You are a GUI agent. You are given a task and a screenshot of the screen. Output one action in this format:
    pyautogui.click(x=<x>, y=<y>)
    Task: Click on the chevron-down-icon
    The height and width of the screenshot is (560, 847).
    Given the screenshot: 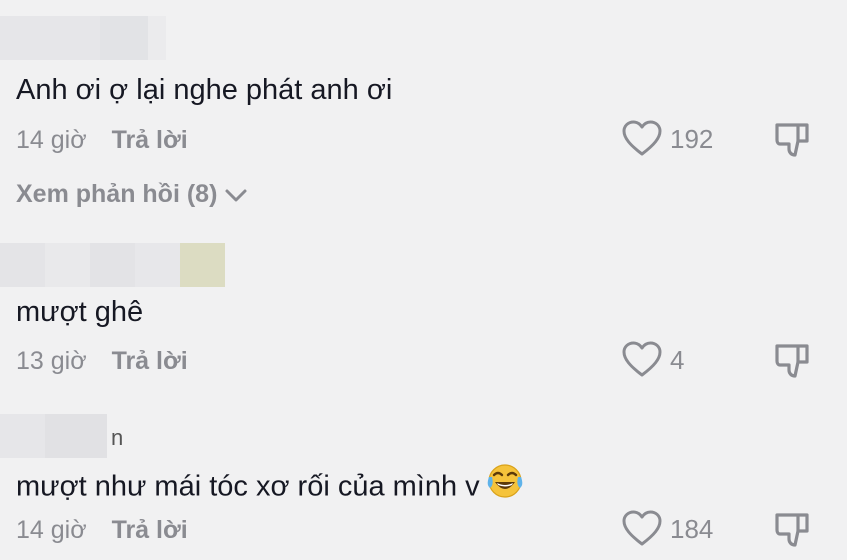 What is the action you would take?
    pyautogui.click(x=236, y=195)
    